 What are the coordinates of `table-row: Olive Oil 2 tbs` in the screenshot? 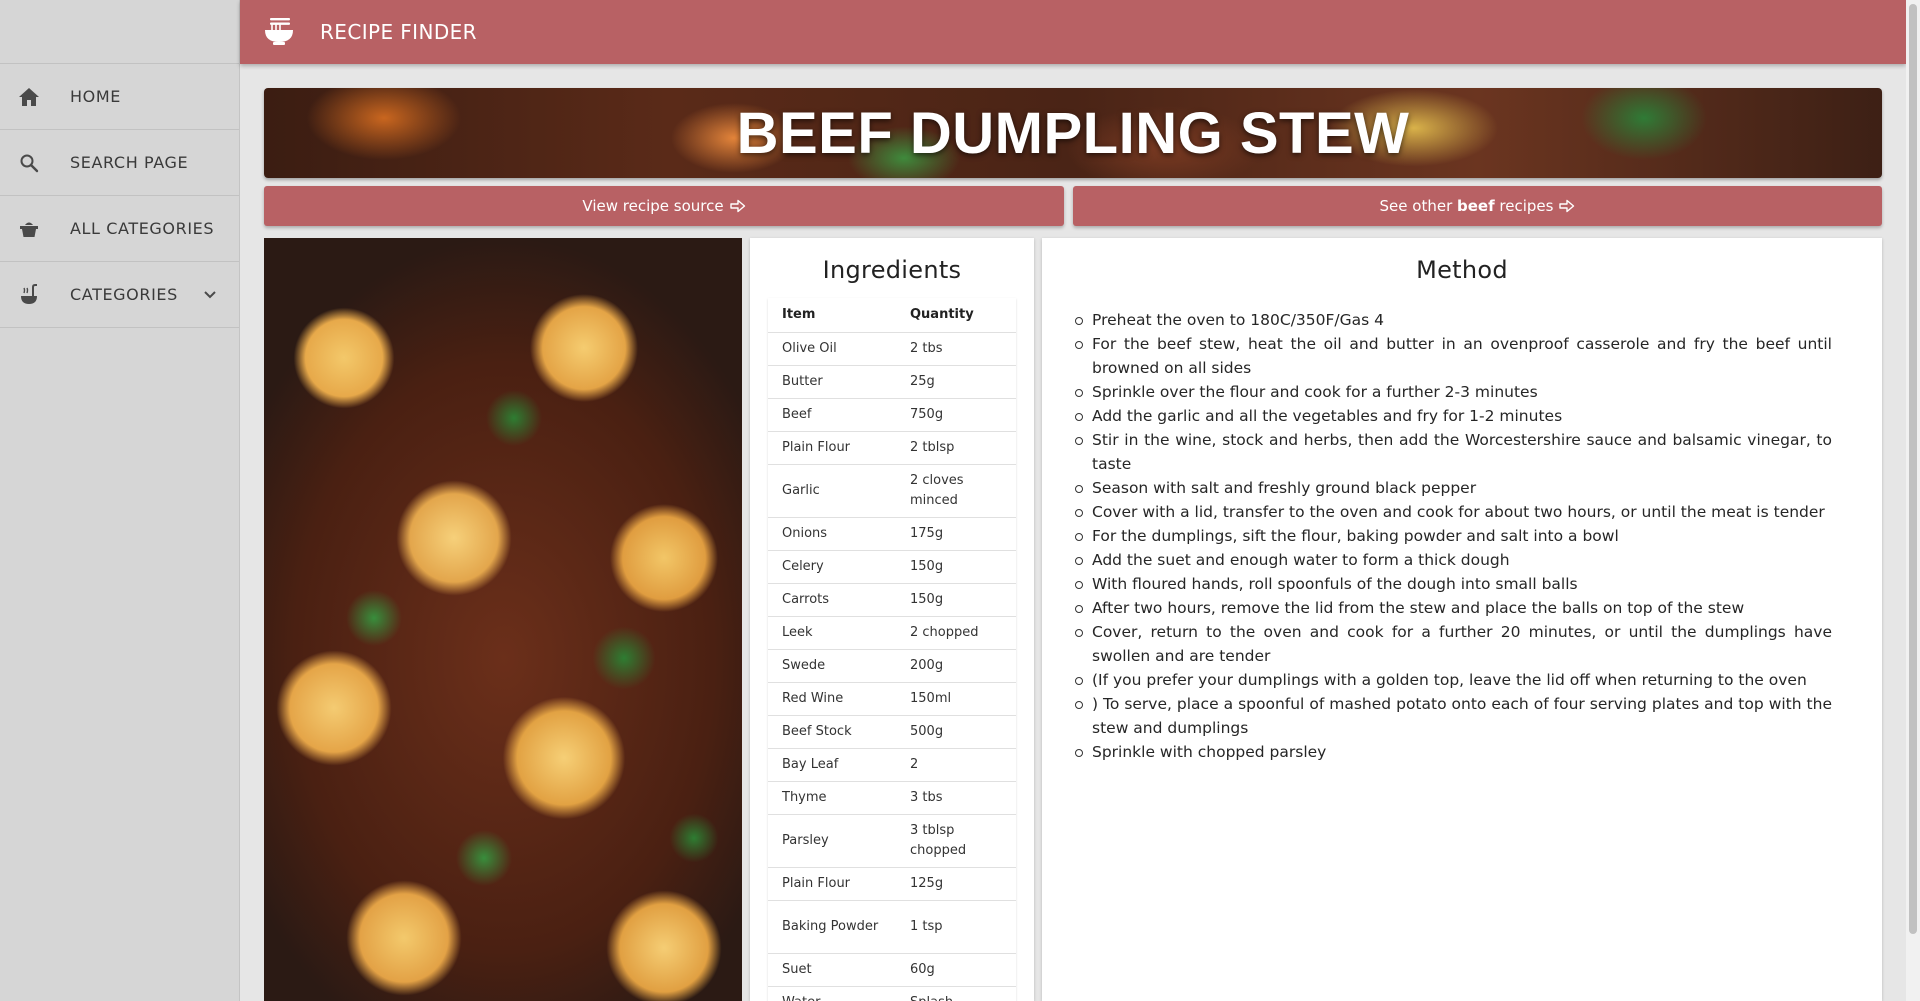 It's located at (892, 349).